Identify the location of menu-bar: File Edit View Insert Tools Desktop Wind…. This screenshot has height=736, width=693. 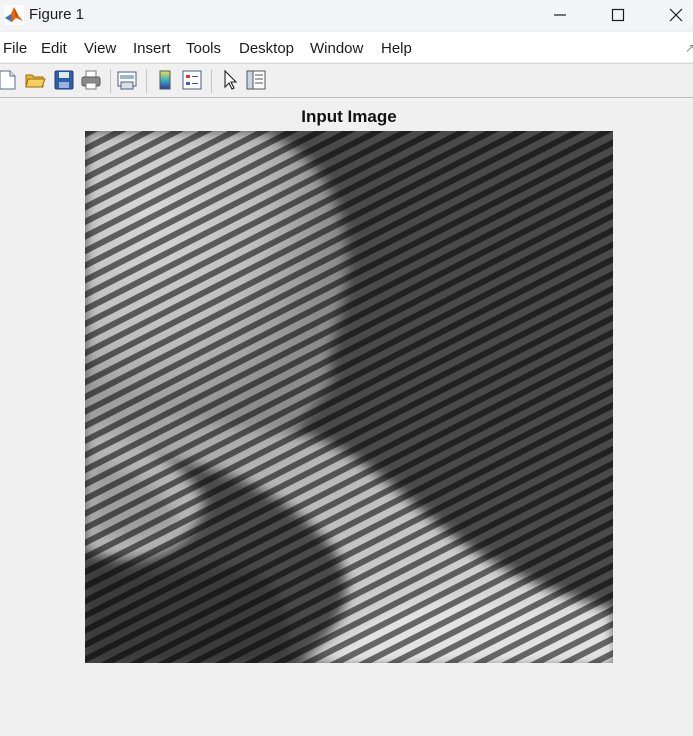
(346, 47).